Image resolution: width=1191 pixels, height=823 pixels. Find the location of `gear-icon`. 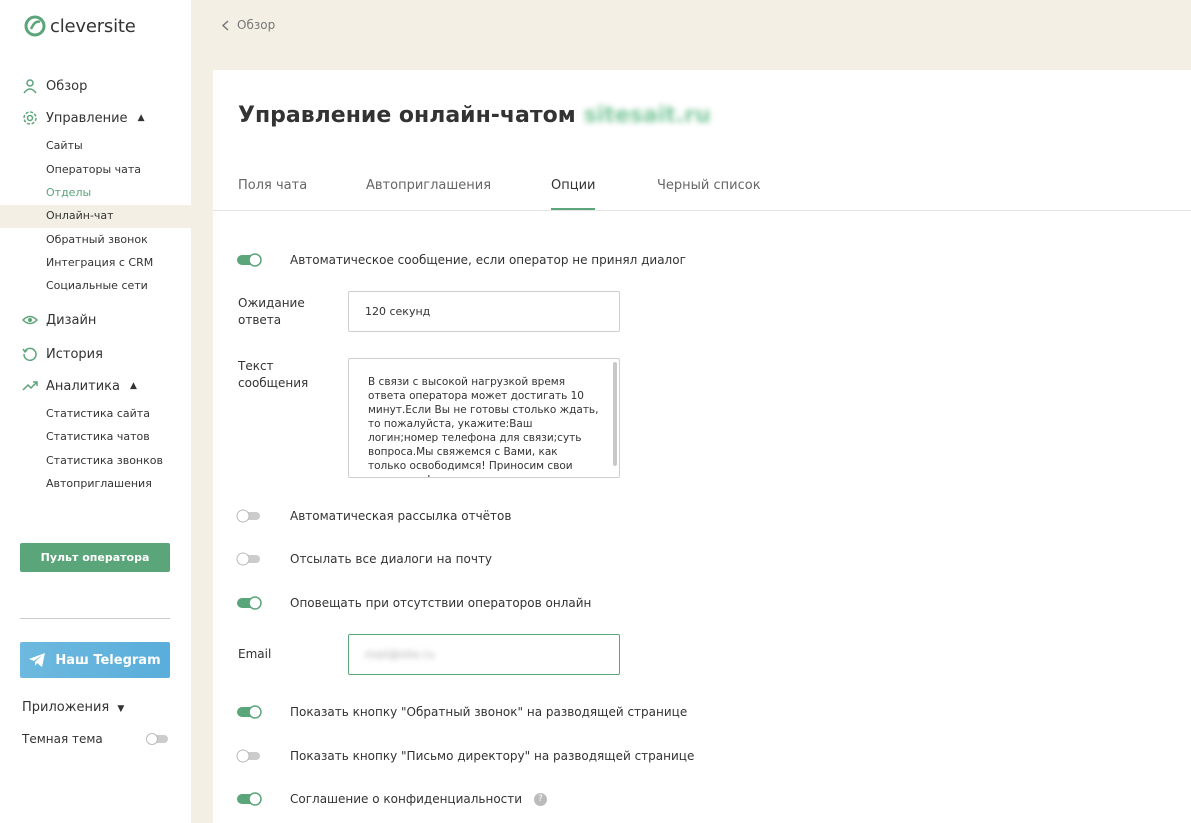

gear-icon is located at coordinates (30, 118).